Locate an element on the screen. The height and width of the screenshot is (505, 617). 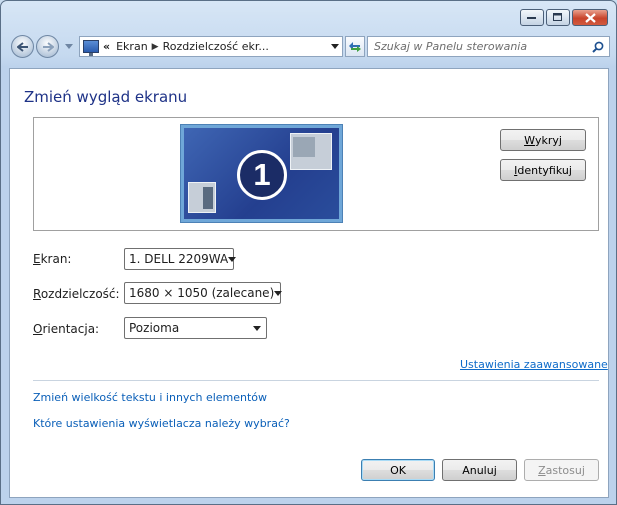
window-controls is located at coordinates (564, 17).